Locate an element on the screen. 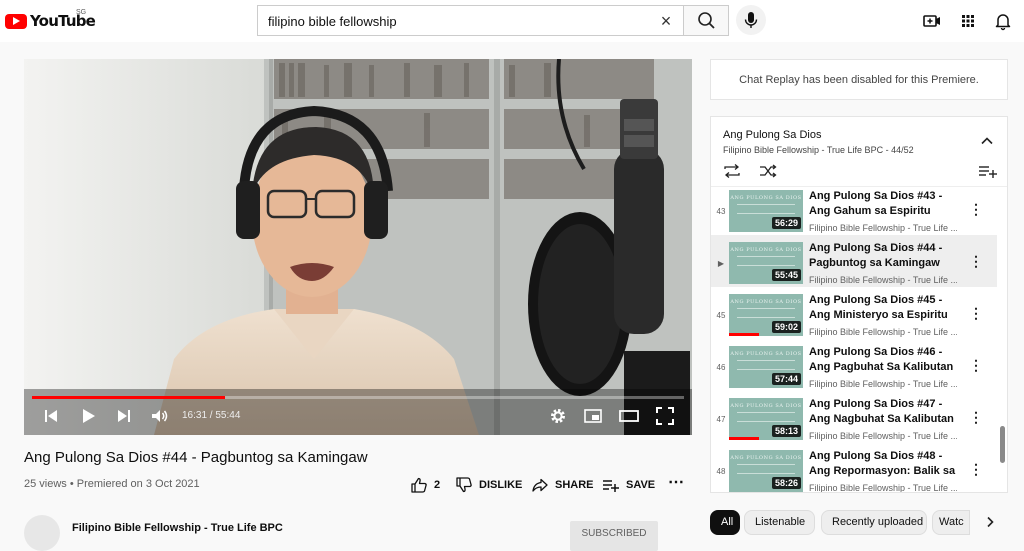  search-button is located at coordinates (706, 20).